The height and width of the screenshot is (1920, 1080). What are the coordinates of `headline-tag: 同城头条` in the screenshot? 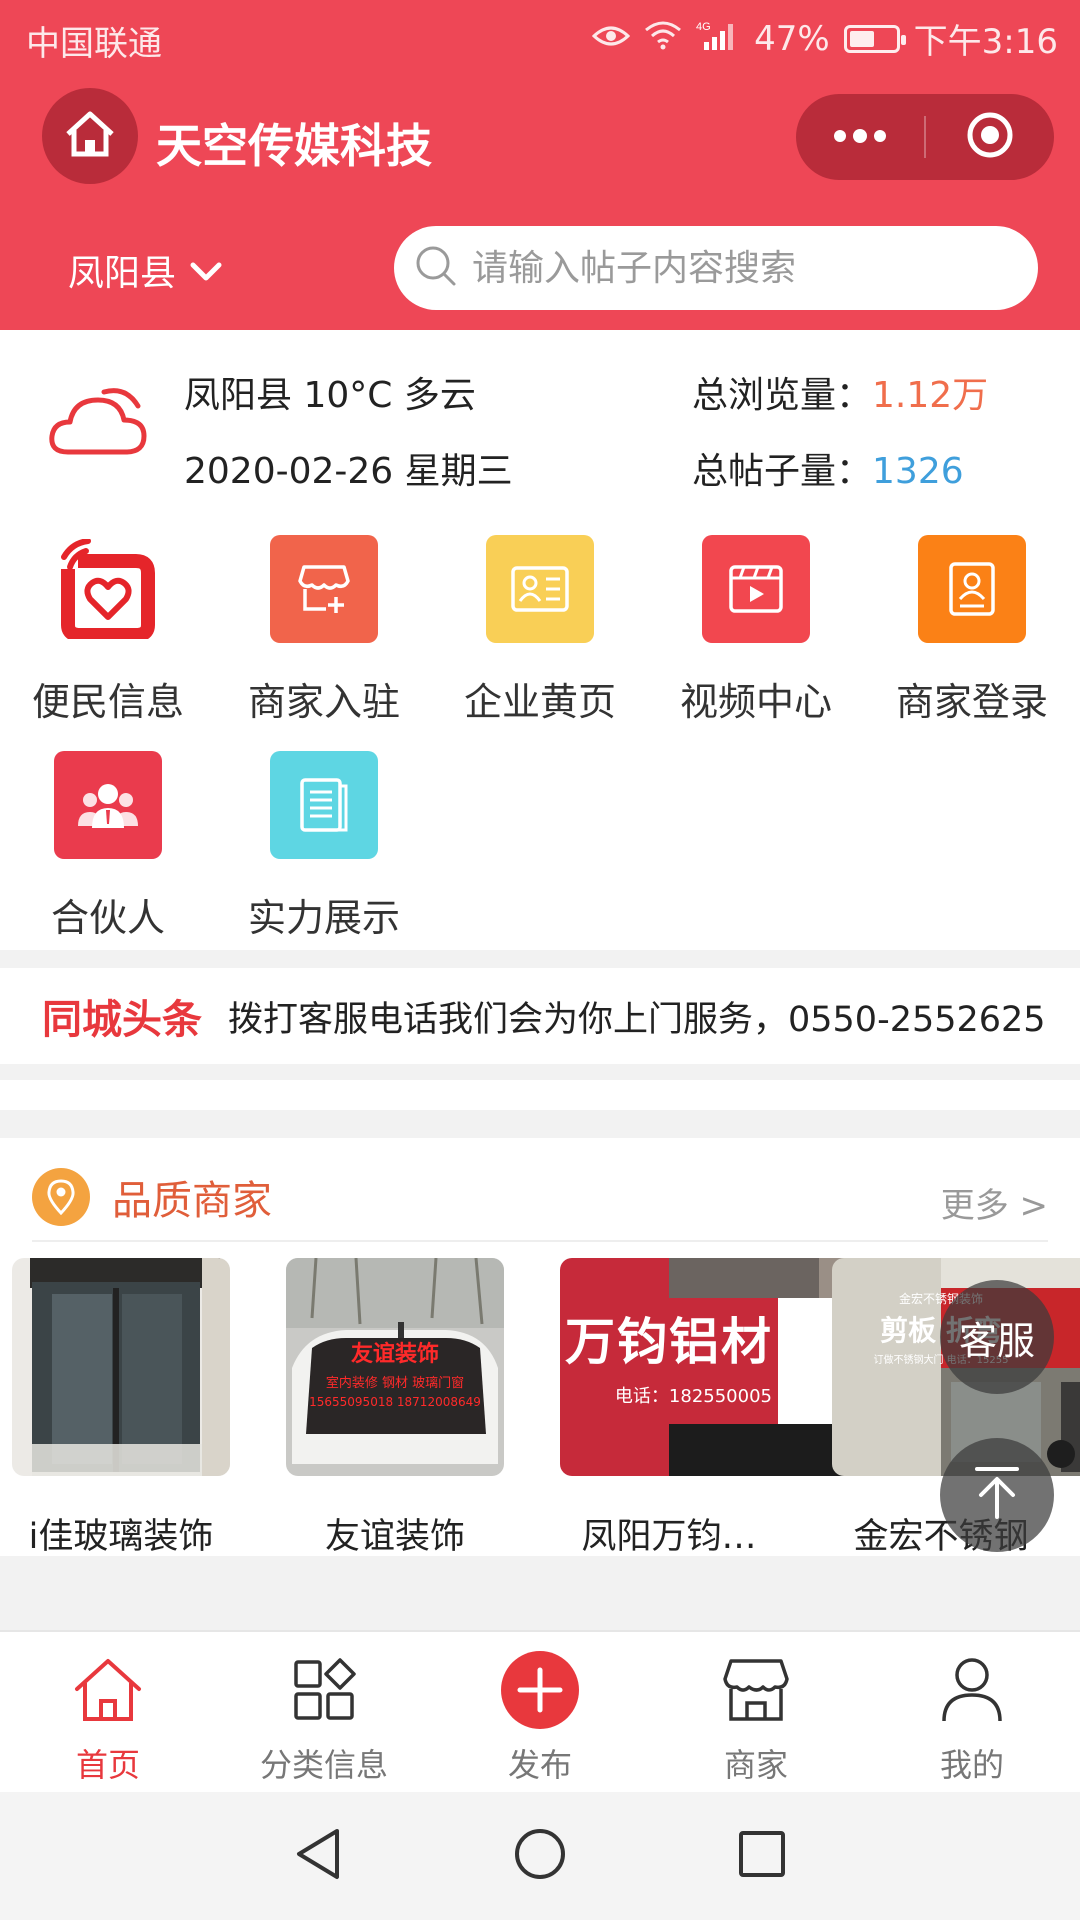 It's located at (122, 1020).